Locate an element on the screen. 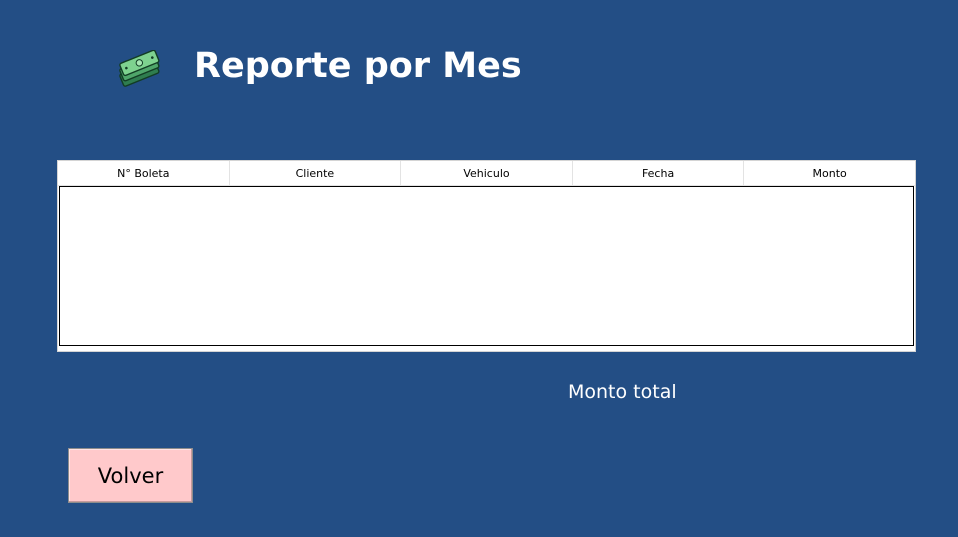 This screenshot has width=958, height=537. back-button: Volver is located at coordinates (130, 475).